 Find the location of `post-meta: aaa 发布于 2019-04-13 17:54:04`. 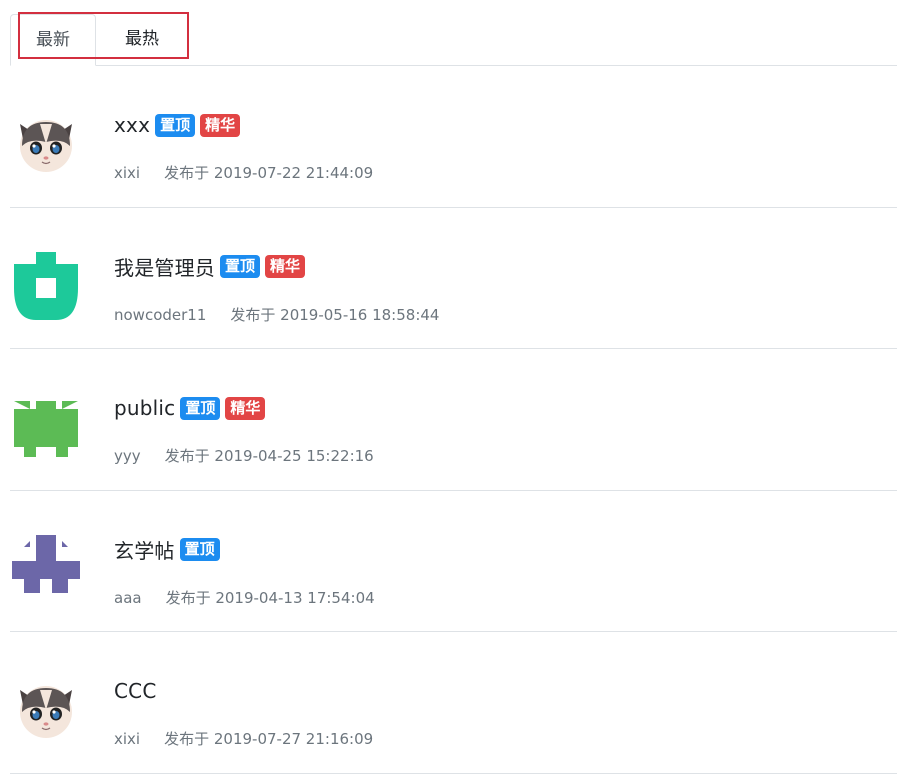

post-meta: aaa 发布于 2019-04-13 17:54:04 is located at coordinates (244, 597).